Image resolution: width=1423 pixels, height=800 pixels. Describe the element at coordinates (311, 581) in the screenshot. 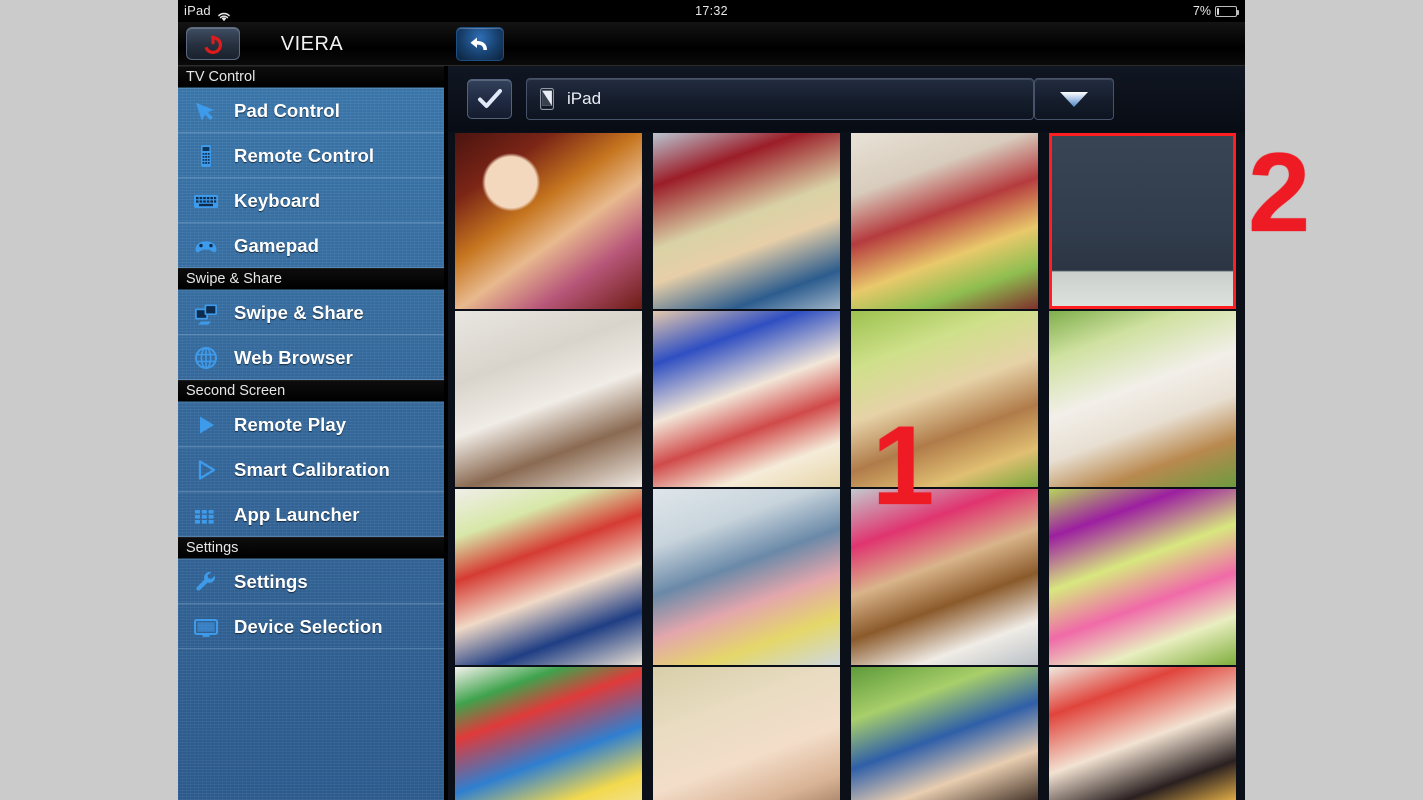

I see `sidebar-item-settings: Settings` at that location.